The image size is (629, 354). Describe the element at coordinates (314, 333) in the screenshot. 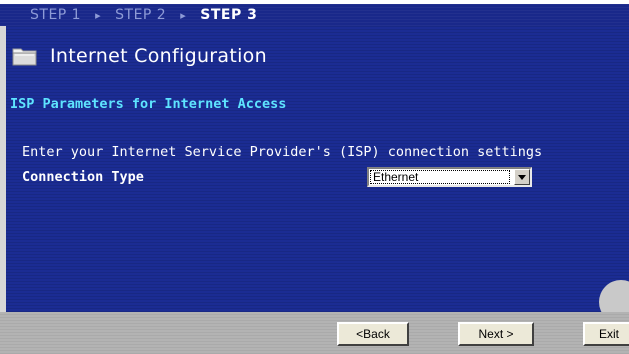

I see `button-bar: <Back Next > Exit` at that location.